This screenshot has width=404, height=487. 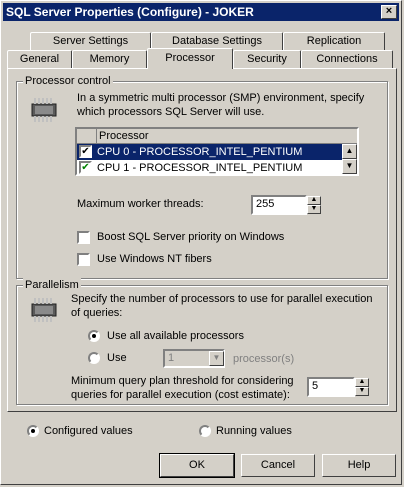 I want to click on cancel-button: Cancel, so click(x=278, y=465).